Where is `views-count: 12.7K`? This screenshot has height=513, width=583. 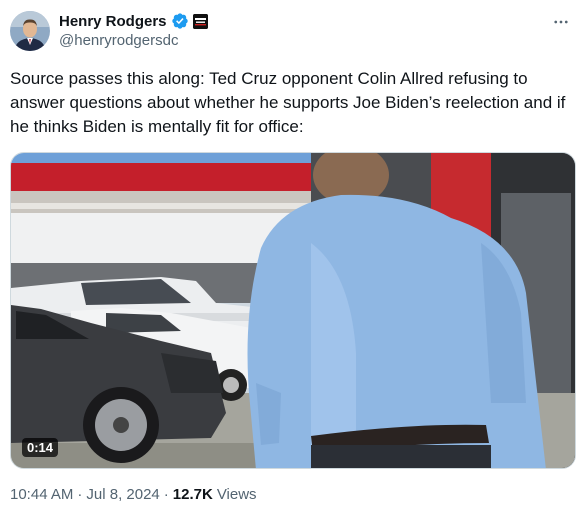
views-count: 12.7K is located at coordinates (193, 494).